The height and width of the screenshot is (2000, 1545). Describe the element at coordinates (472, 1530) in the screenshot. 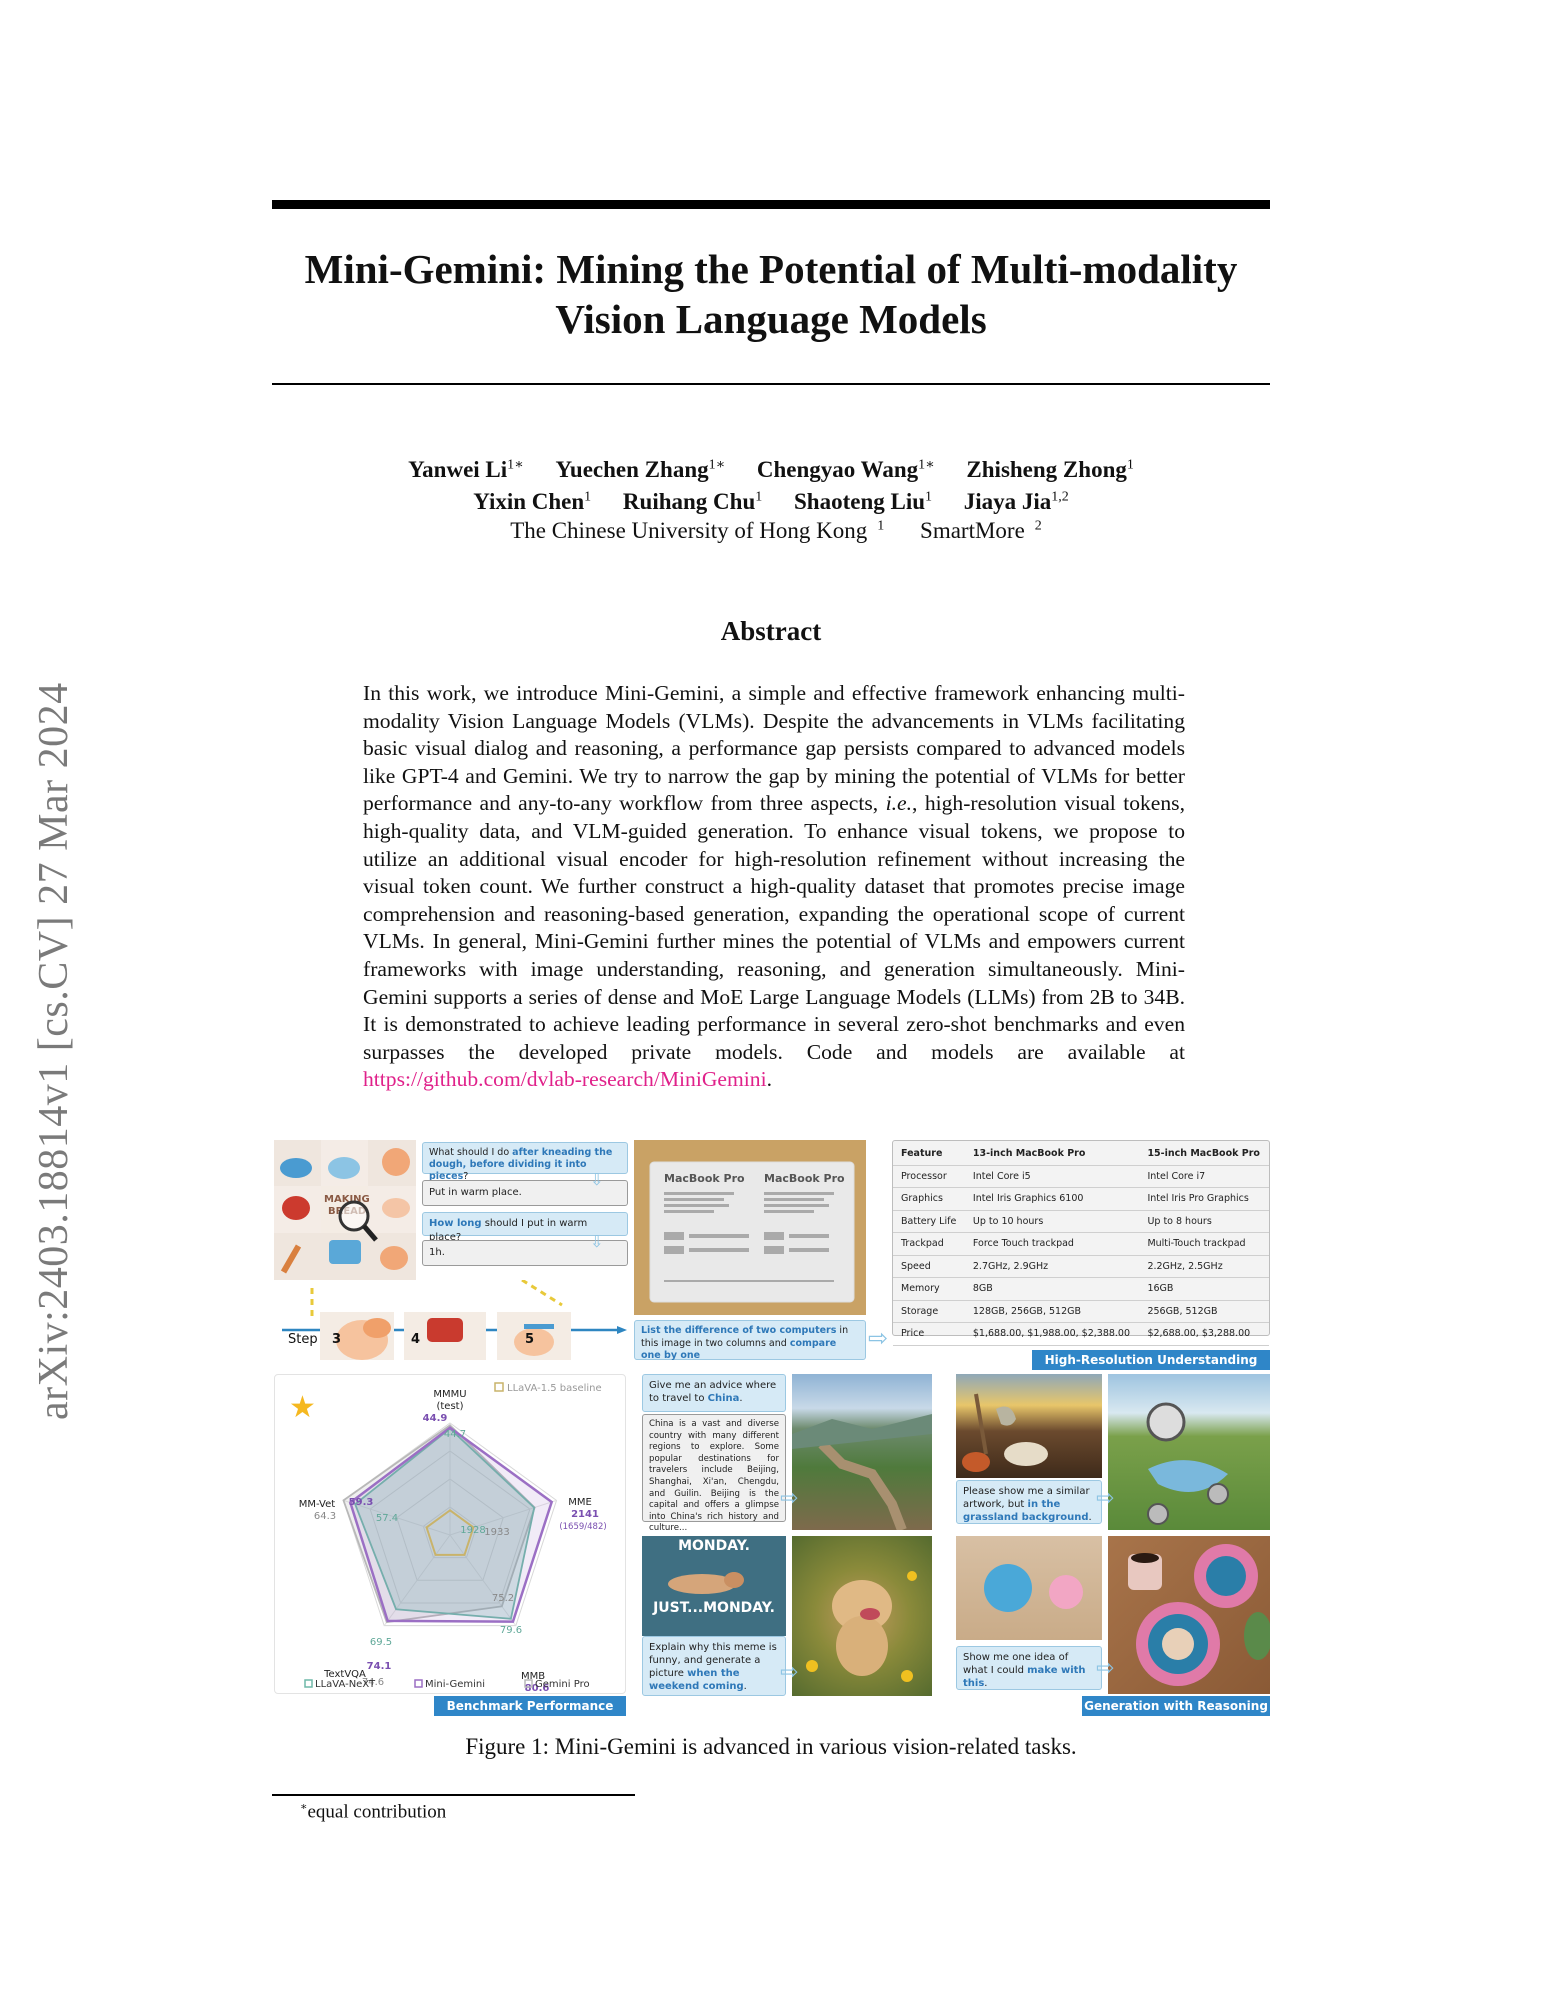

I see `value-mme-llava-next: 1928` at that location.